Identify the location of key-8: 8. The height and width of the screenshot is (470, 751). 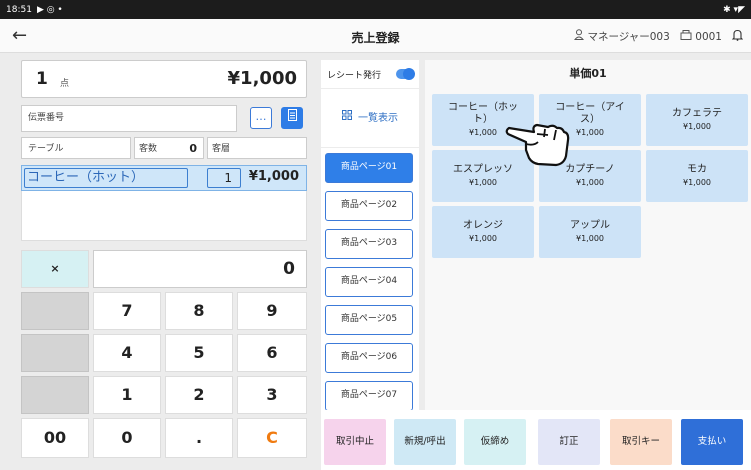
(199, 311).